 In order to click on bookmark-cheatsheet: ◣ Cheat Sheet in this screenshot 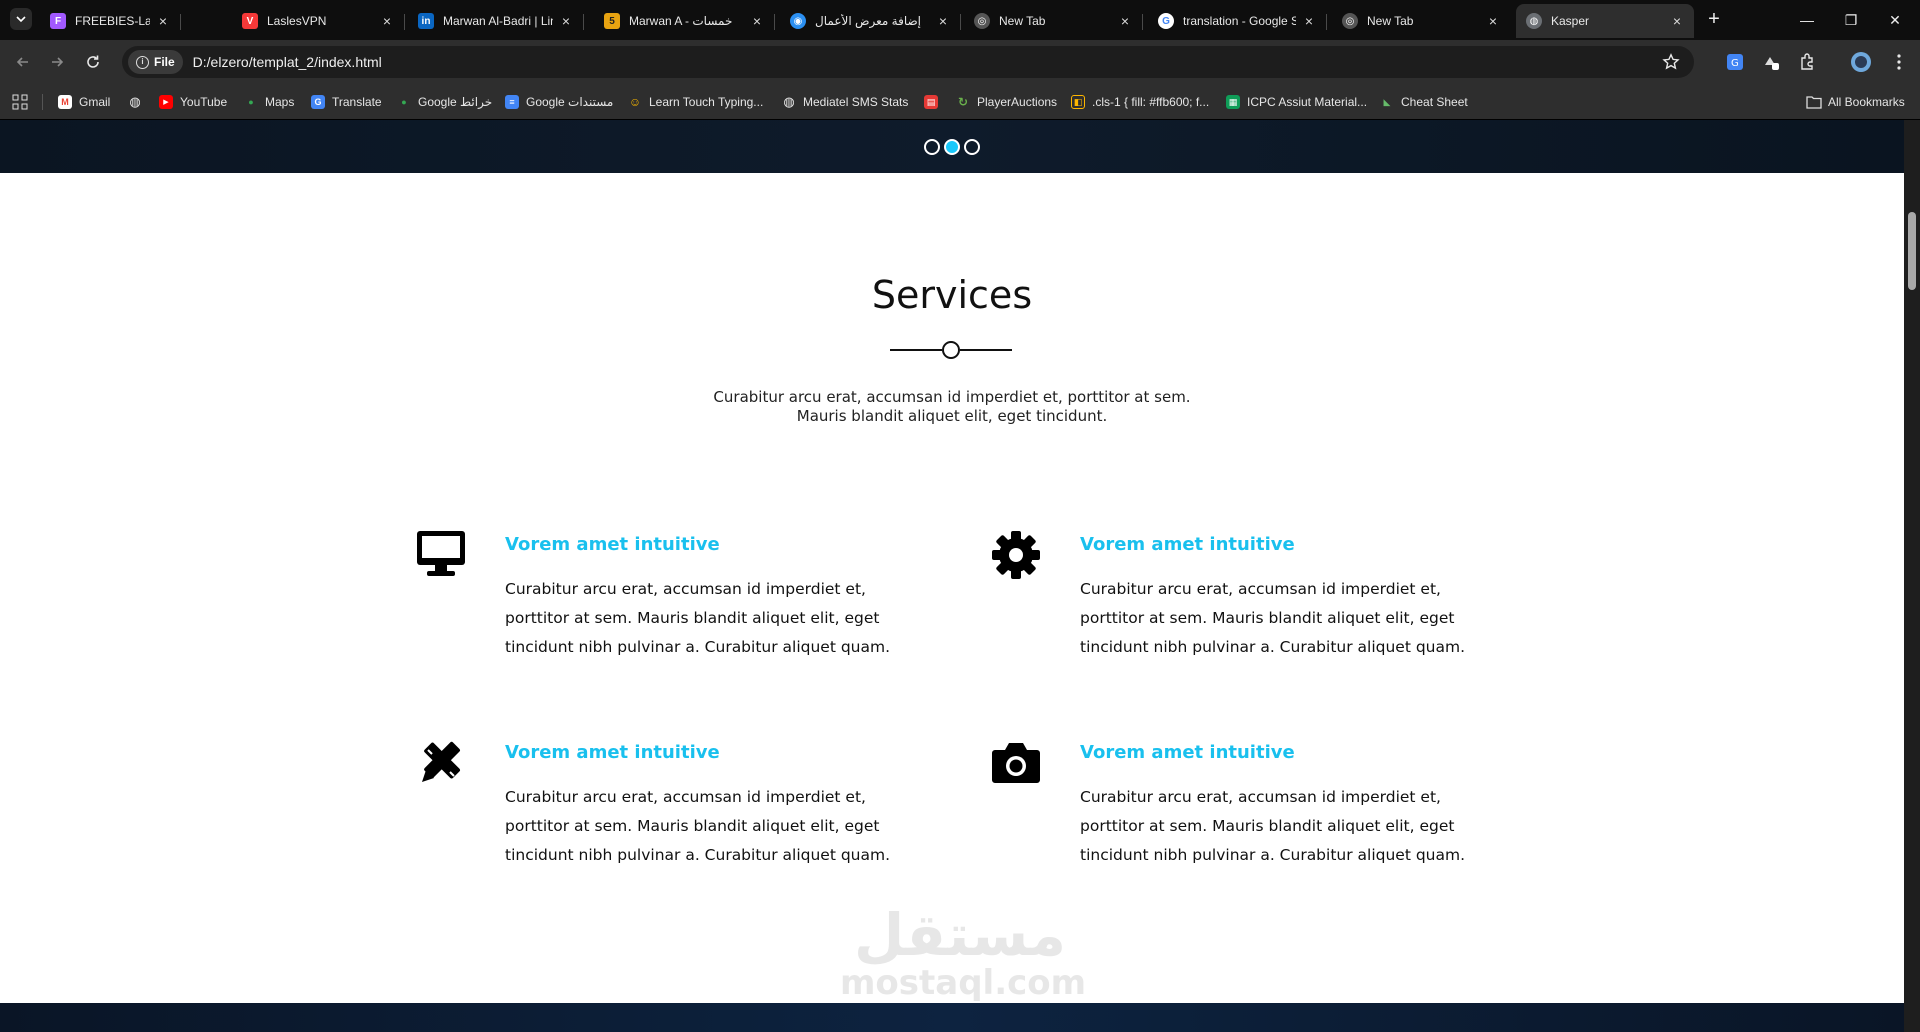, I will do `click(1424, 102)`.